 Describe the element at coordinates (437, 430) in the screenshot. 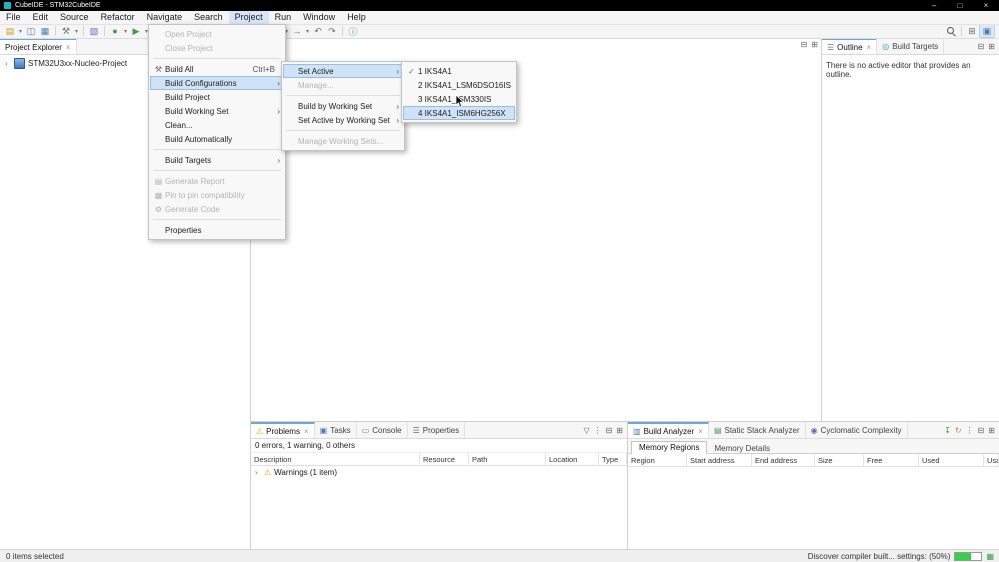

I see `tab-properties: ☰ Properties` at that location.